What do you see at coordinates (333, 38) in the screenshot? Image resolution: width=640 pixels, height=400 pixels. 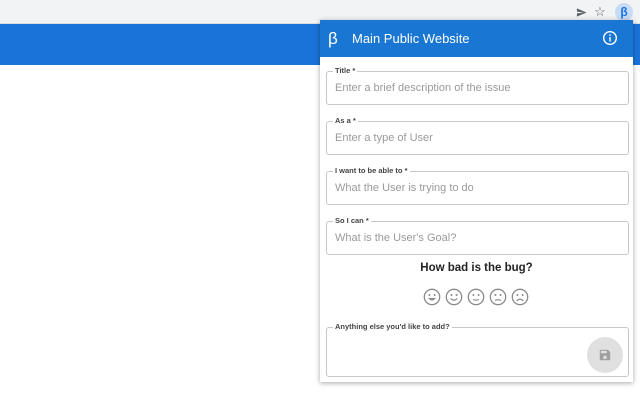 I see `beta-logo: β` at bounding box center [333, 38].